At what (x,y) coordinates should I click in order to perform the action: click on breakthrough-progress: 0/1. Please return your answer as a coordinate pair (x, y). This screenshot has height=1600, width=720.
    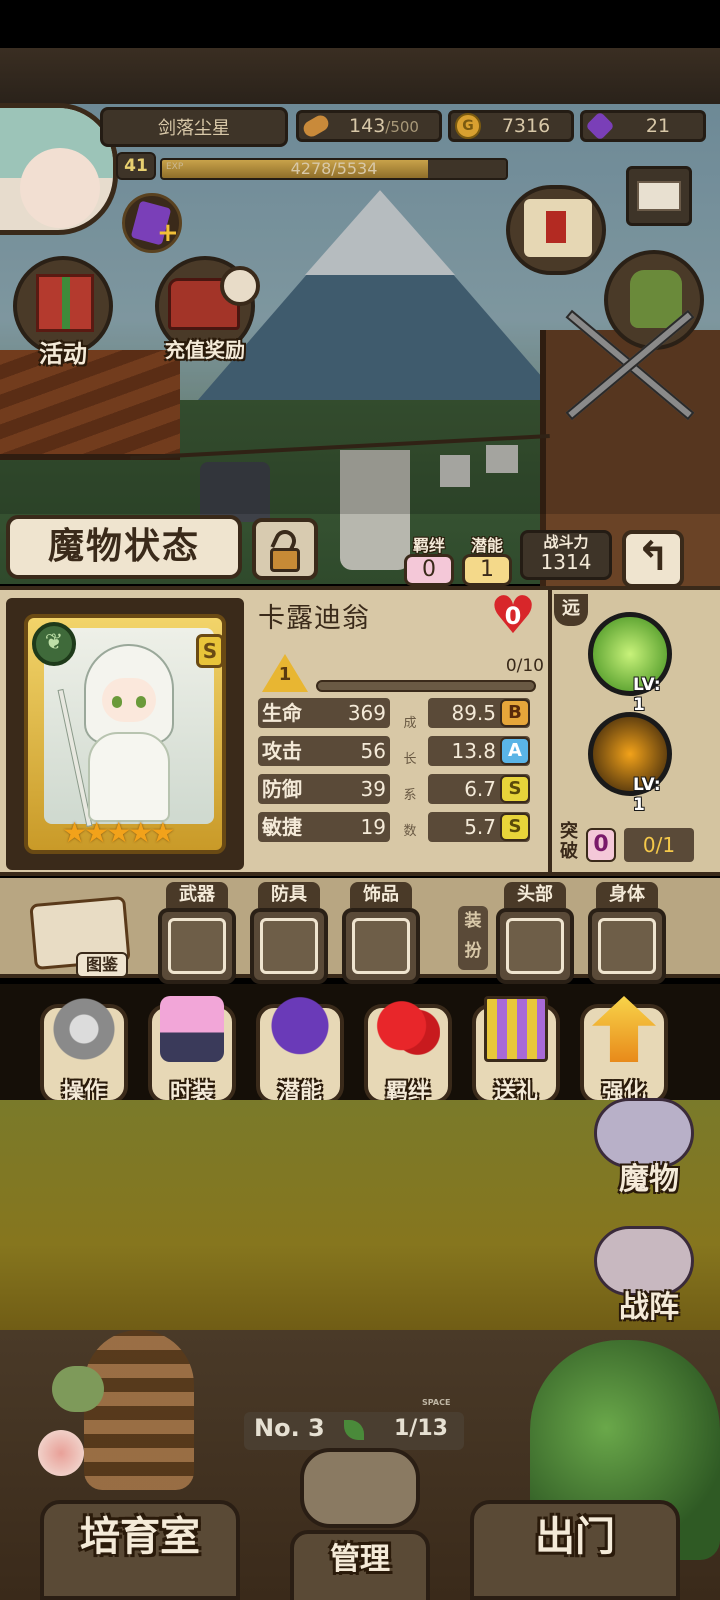
    Looking at the image, I should click on (659, 845).